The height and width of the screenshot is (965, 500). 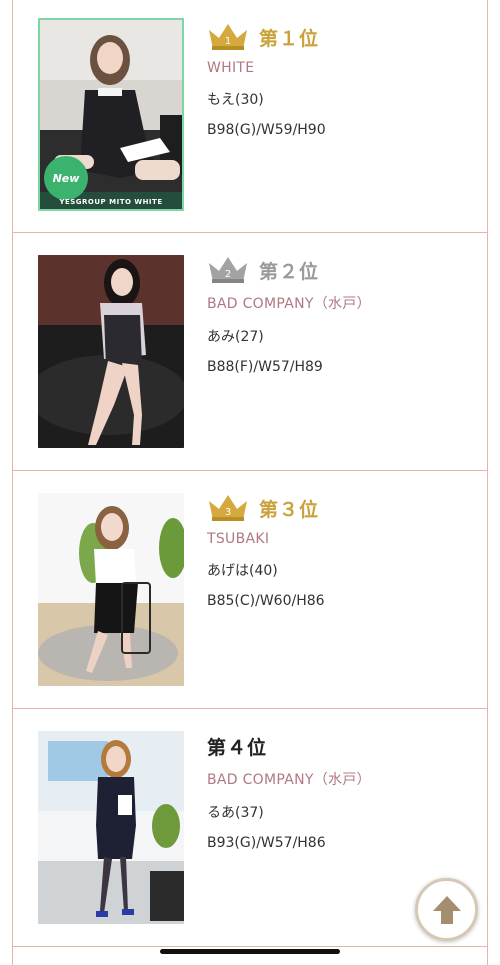 What do you see at coordinates (111, 202) in the screenshot?
I see `photo-caption: YESGROUP MITO WHITE` at bounding box center [111, 202].